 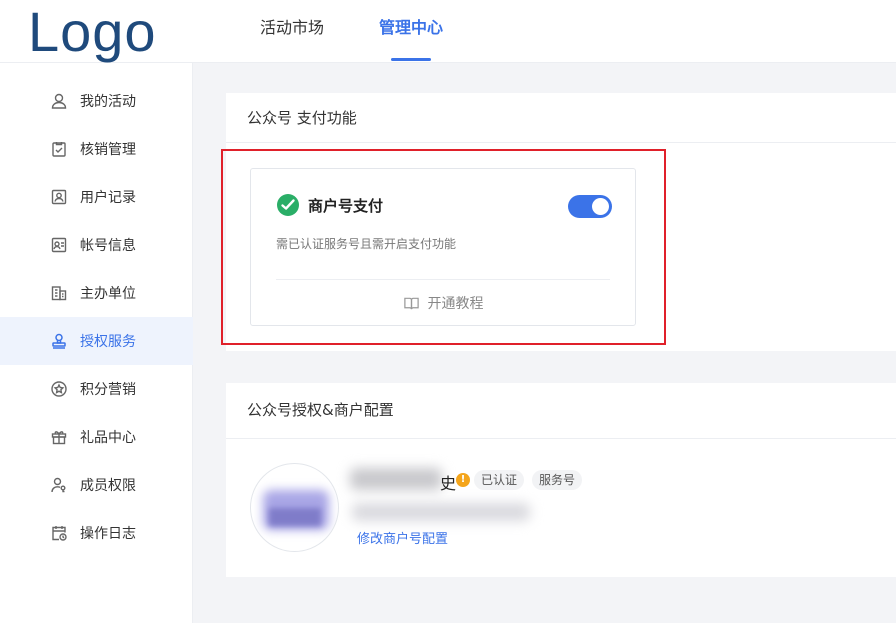 I want to click on sidebar-item-label: 主办单位, so click(x=108, y=294).